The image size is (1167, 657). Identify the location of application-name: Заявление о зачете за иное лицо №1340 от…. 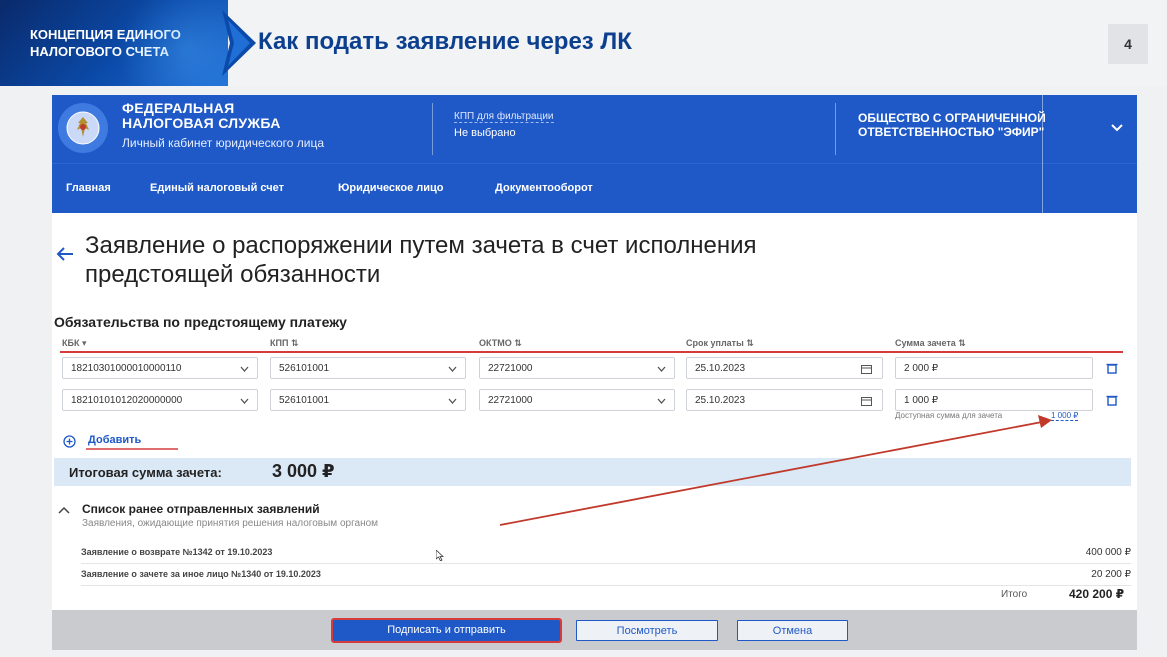
(201, 574).